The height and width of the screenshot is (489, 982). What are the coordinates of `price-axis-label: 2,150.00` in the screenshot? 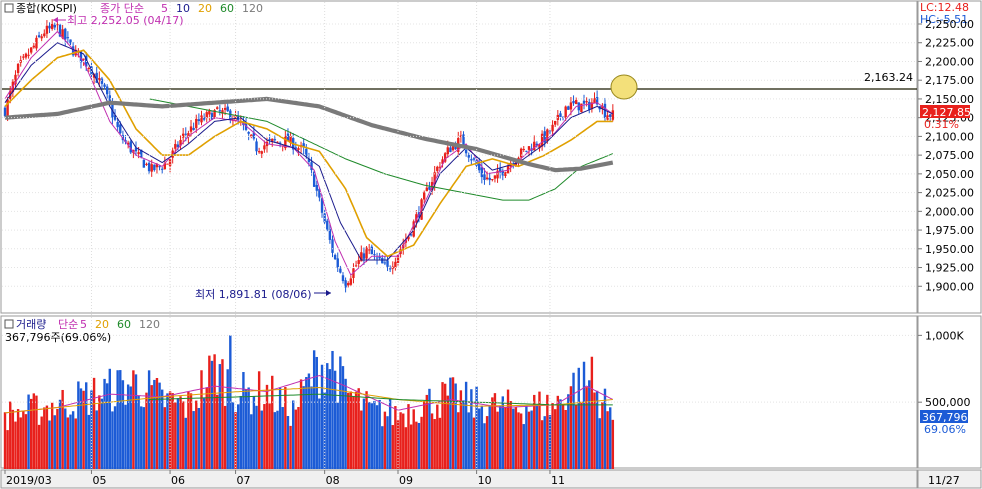 It's located at (949, 99).